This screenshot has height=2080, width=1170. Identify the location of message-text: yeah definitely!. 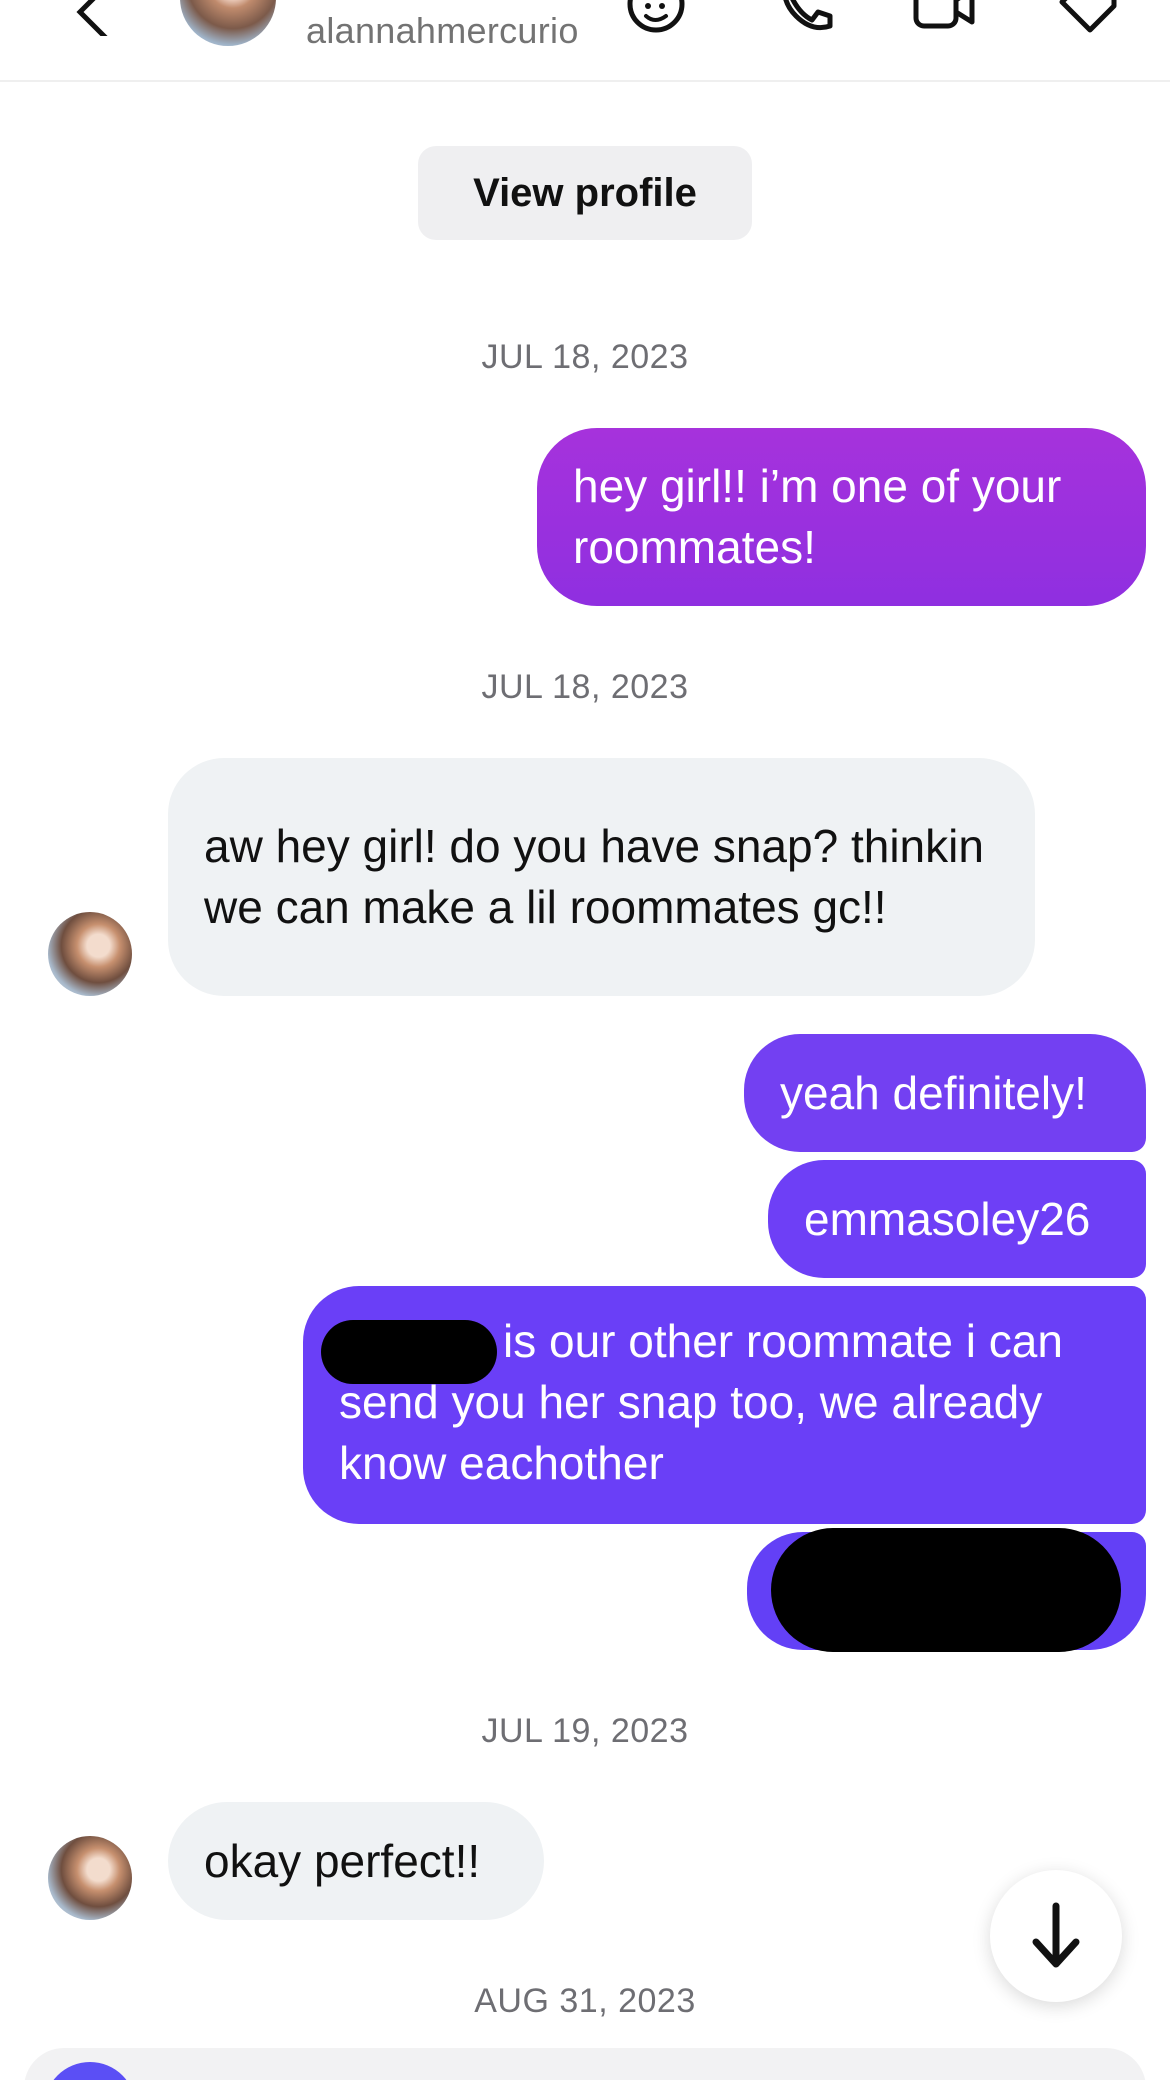
(933, 1092).